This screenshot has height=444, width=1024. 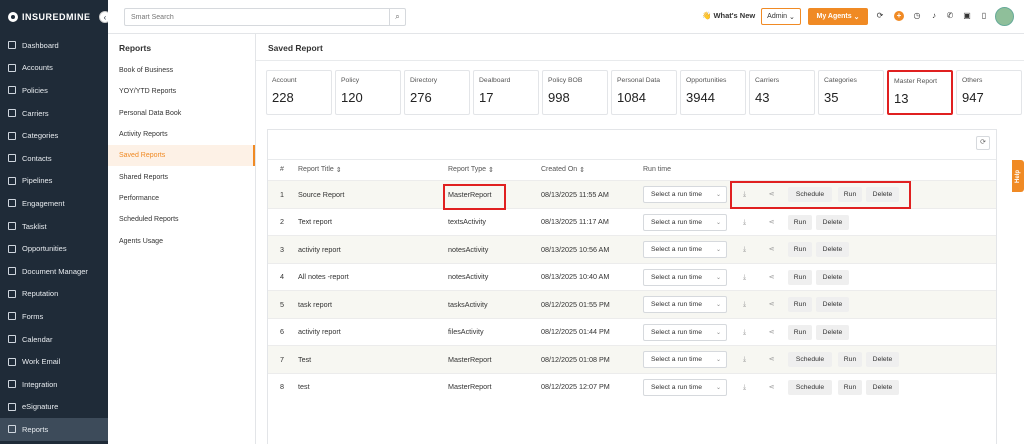 What do you see at coordinates (54, 407) in the screenshot?
I see `sidebar-item-esignature: eSignature` at bounding box center [54, 407].